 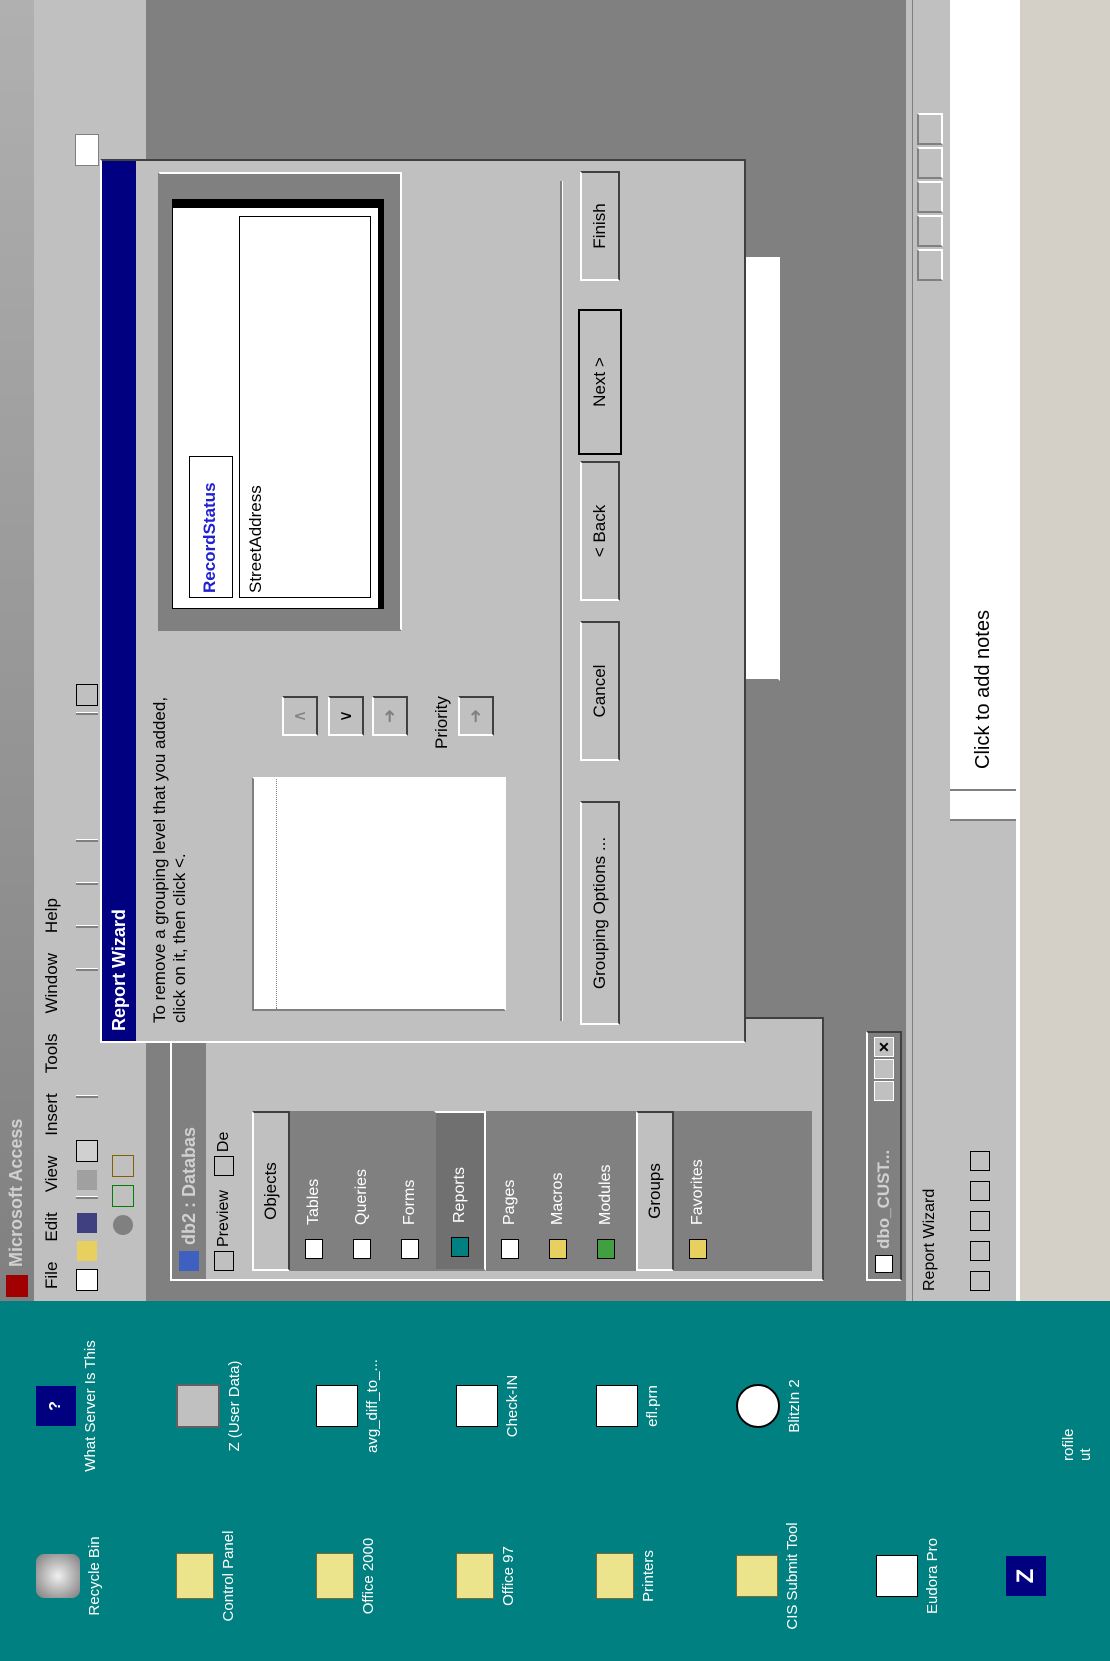 I want to click on slide-view-icon, so click(x=980, y=1221).